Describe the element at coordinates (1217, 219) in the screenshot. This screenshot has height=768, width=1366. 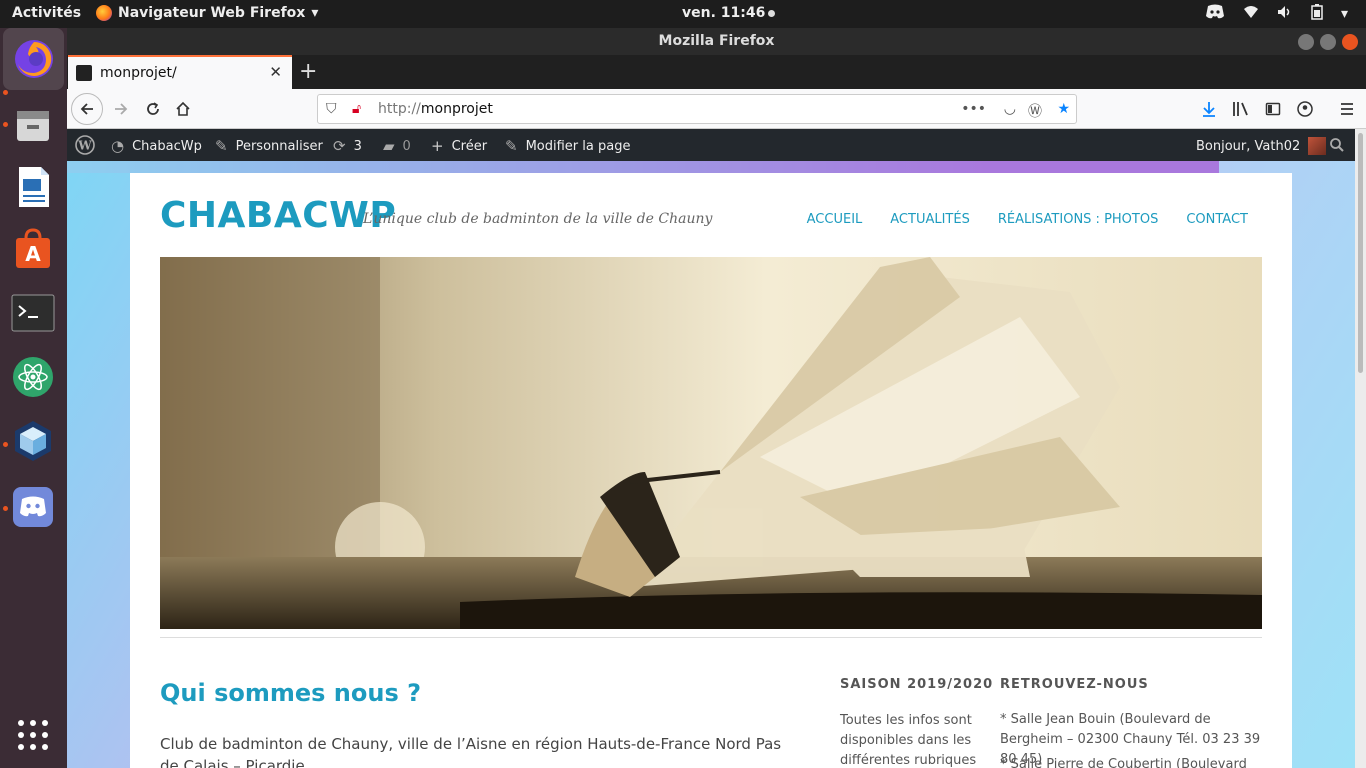
I see `menu-item-contact: CONTACT` at that location.